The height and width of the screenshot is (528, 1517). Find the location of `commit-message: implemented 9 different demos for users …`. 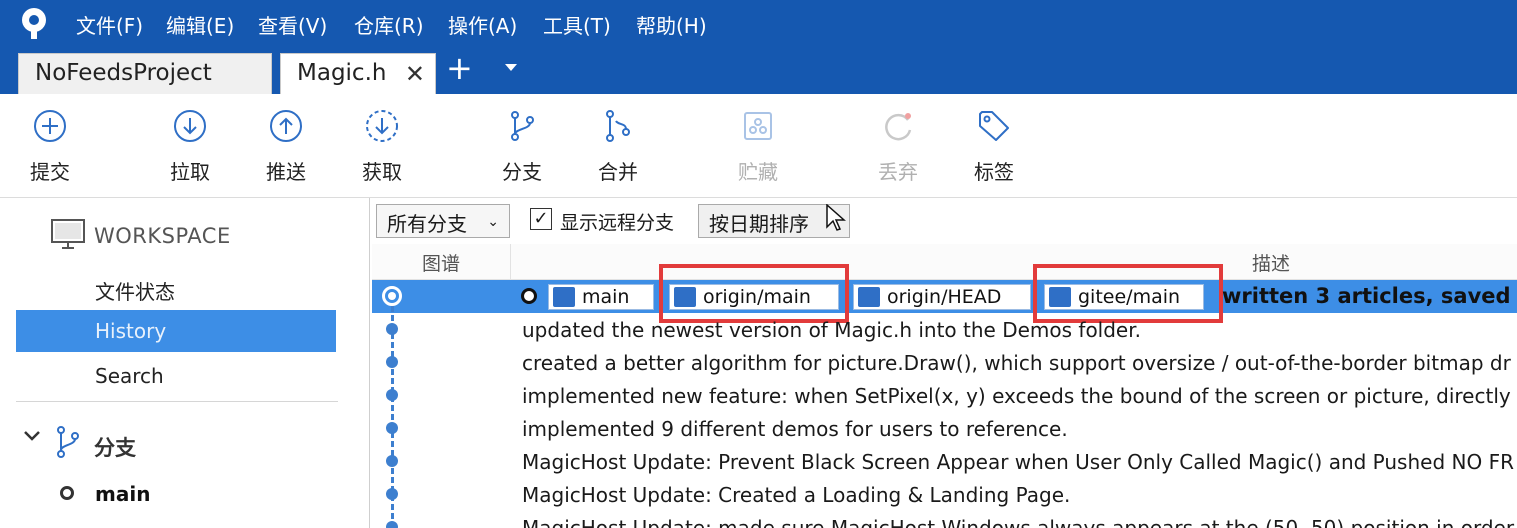

commit-message: implemented 9 different demos for users … is located at coordinates (795, 429).